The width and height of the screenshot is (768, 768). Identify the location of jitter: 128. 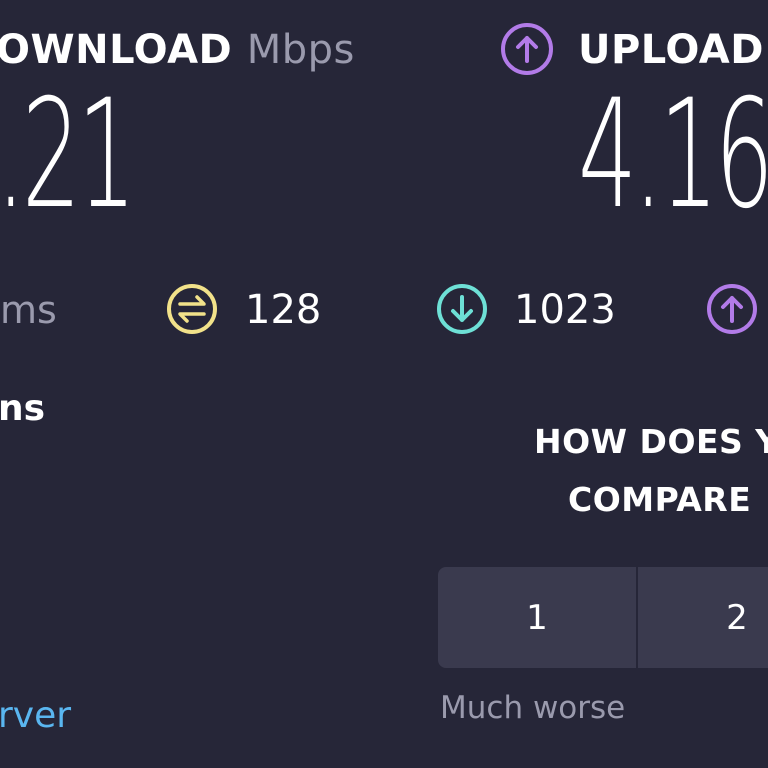
(283, 310).